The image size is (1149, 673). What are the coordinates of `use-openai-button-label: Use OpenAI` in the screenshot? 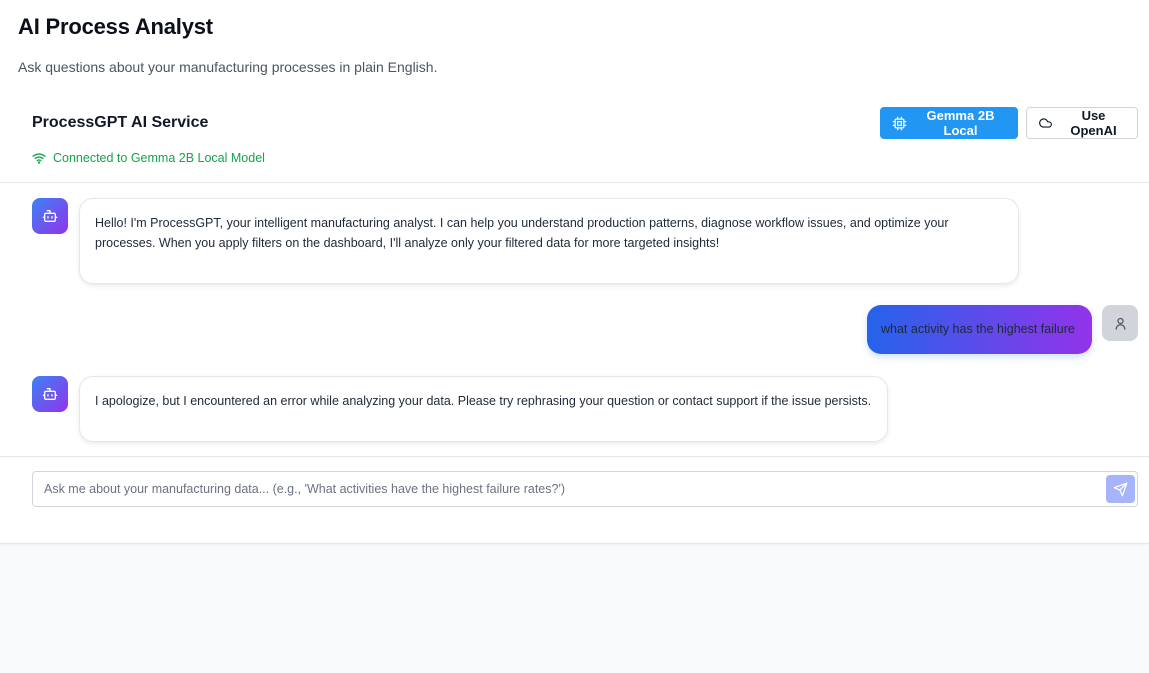 It's located at (1093, 123).